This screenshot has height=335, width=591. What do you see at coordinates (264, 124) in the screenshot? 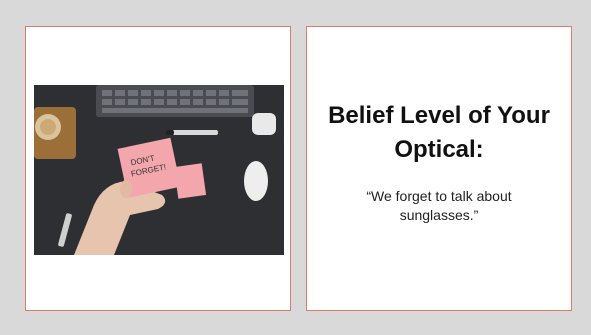
I see `earbuds-image` at bounding box center [264, 124].